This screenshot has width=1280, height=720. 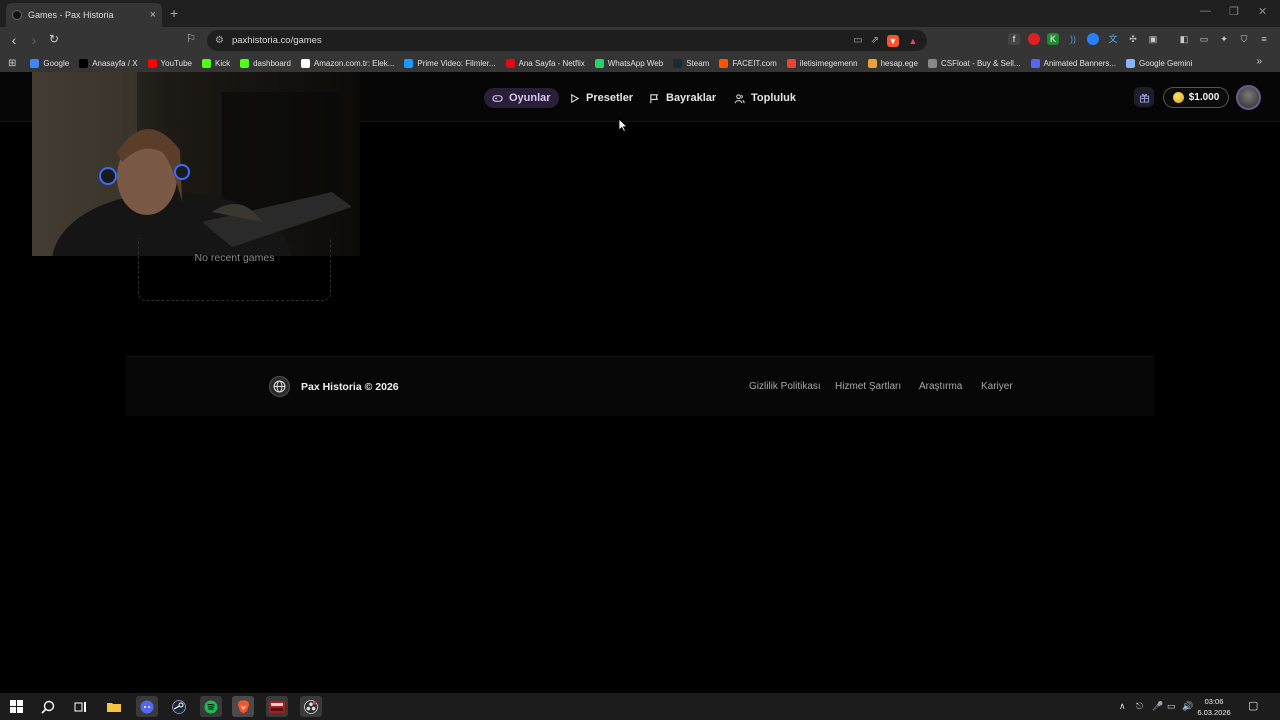 What do you see at coordinates (1234, 11) in the screenshot?
I see `maximize-icon: ❐` at bounding box center [1234, 11].